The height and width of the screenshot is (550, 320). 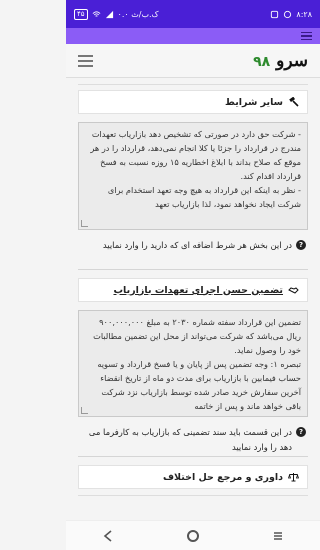 What do you see at coordinates (222, 477) in the screenshot?
I see `section-title: داوری و مرجع حل اختلاف` at bounding box center [222, 477].